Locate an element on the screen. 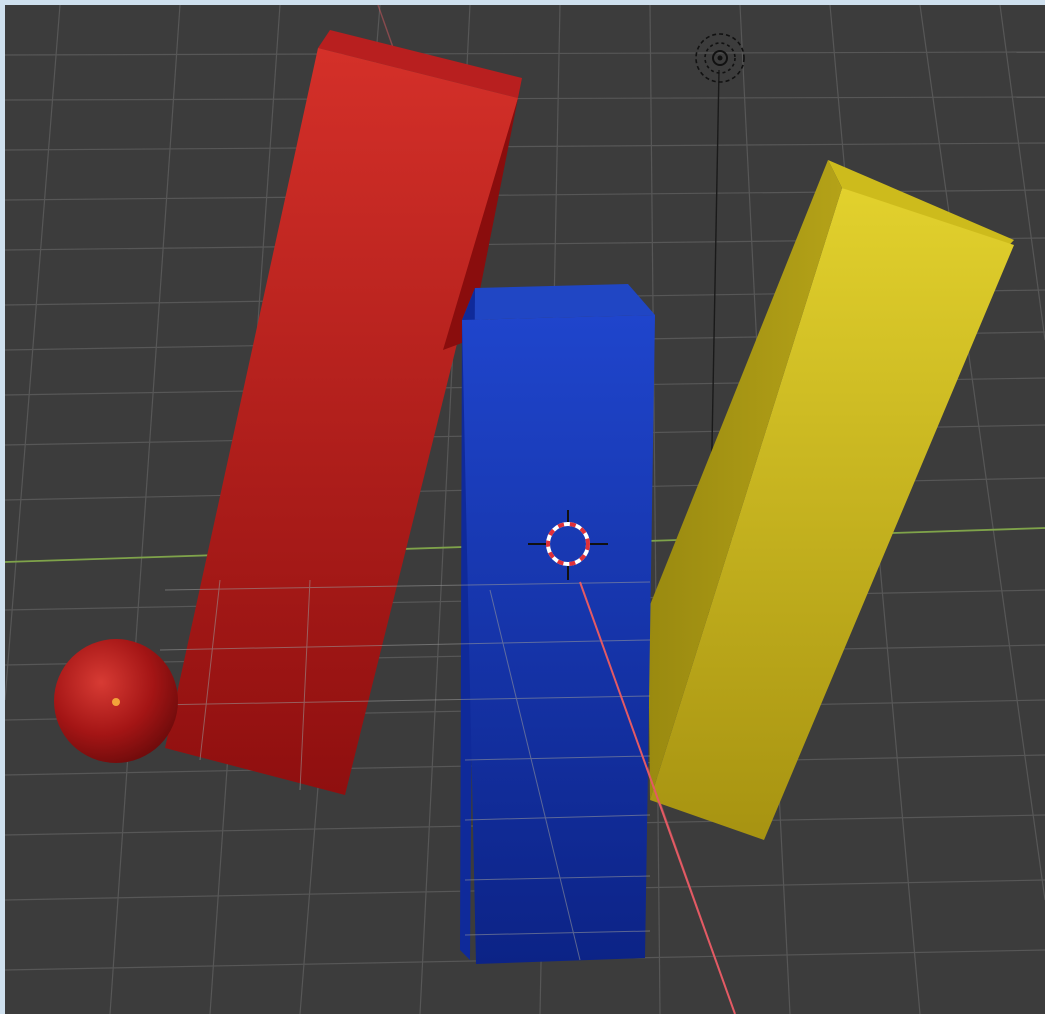  blue-box-top-face is located at coordinates (558, 302).